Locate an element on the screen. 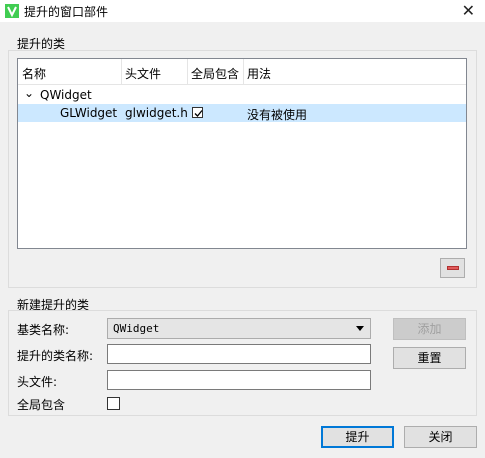  global-include-checkbox-row is located at coordinates (197, 112).